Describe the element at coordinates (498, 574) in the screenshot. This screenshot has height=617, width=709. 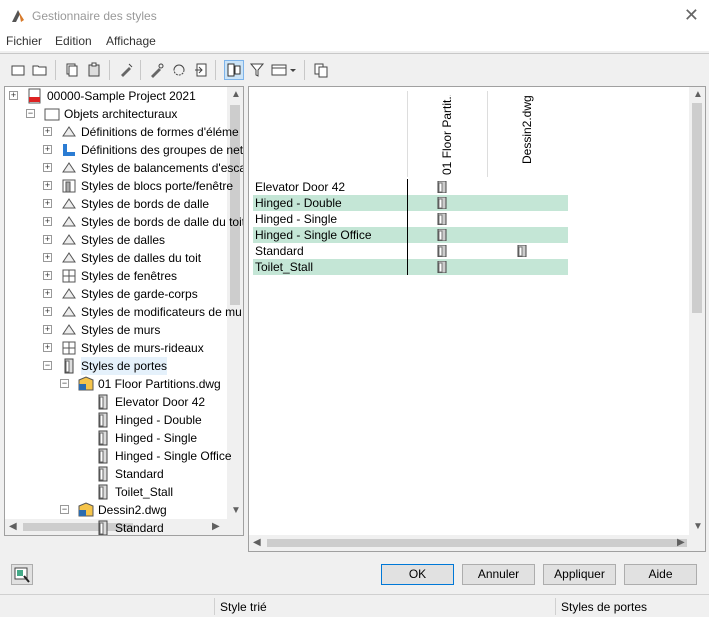
I see `cancel-button: Annuler` at that location.